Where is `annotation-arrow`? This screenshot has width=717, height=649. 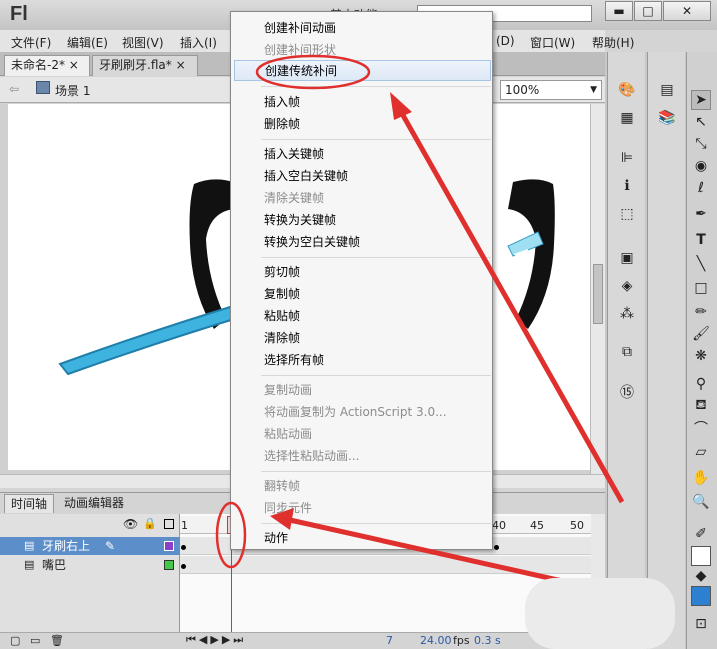
annotation-arrow is located at coordinates (435, 552).